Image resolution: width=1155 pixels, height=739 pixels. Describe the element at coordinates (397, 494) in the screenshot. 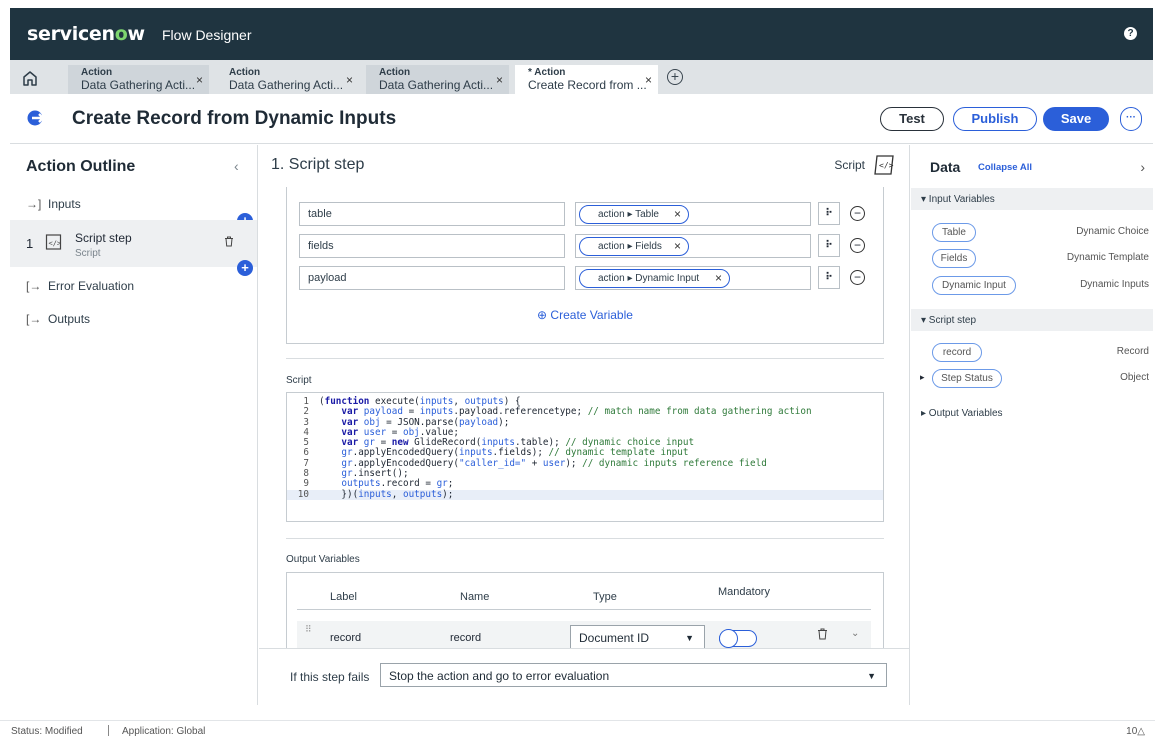

I see `code-token: ,` at that location.